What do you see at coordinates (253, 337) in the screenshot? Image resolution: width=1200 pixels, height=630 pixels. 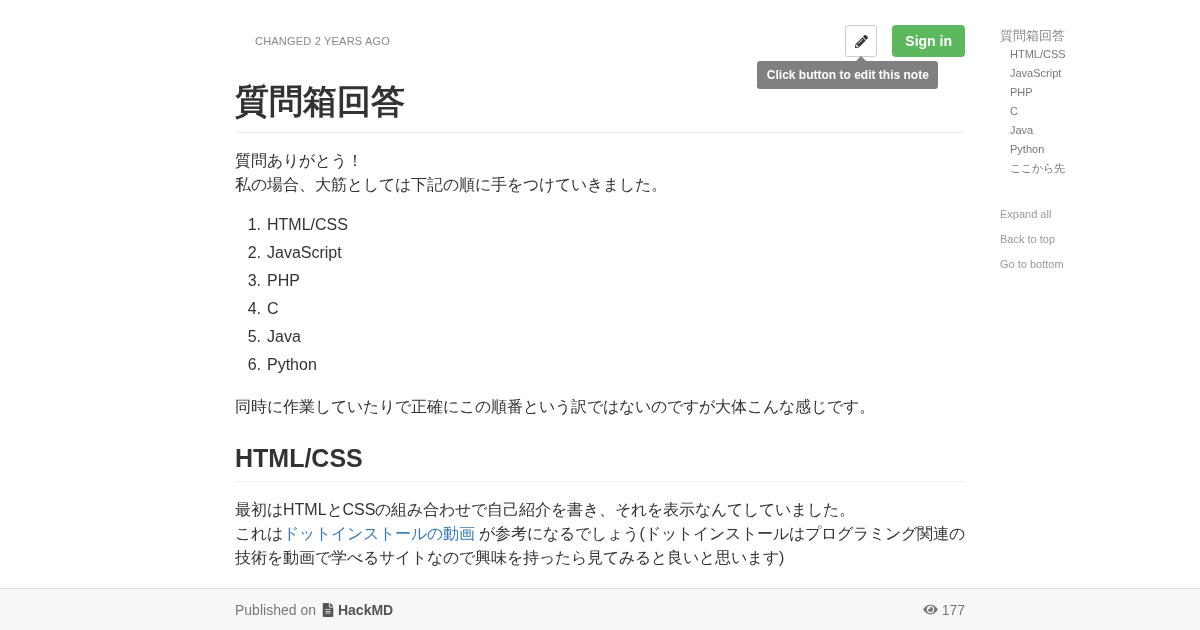 I see `list-number: 5.` at bounding box center [253, 337].